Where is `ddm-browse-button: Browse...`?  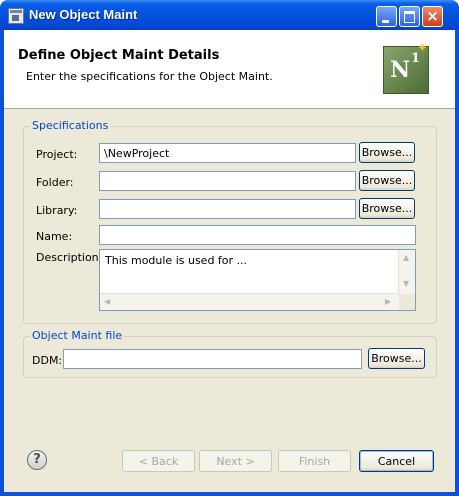
ddm-browse-button: Browse... is located at coordinates (396, 358).